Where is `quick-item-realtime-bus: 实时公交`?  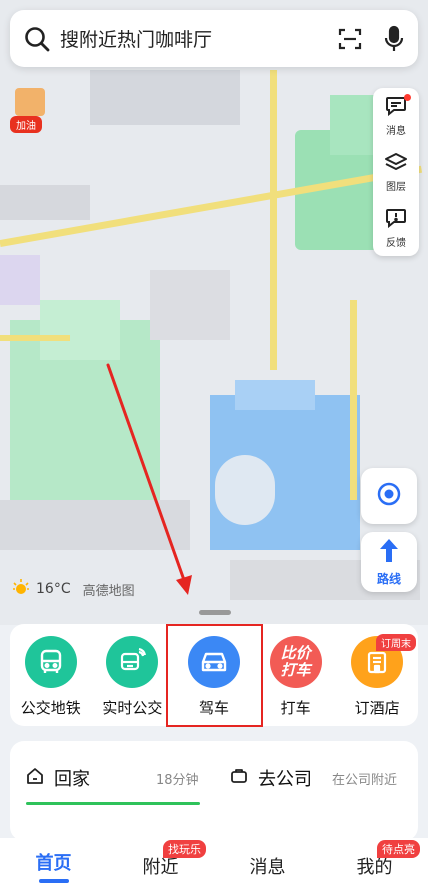 quick-item-realtime-bus: 实时公交 is located at coordinates (133, 675).